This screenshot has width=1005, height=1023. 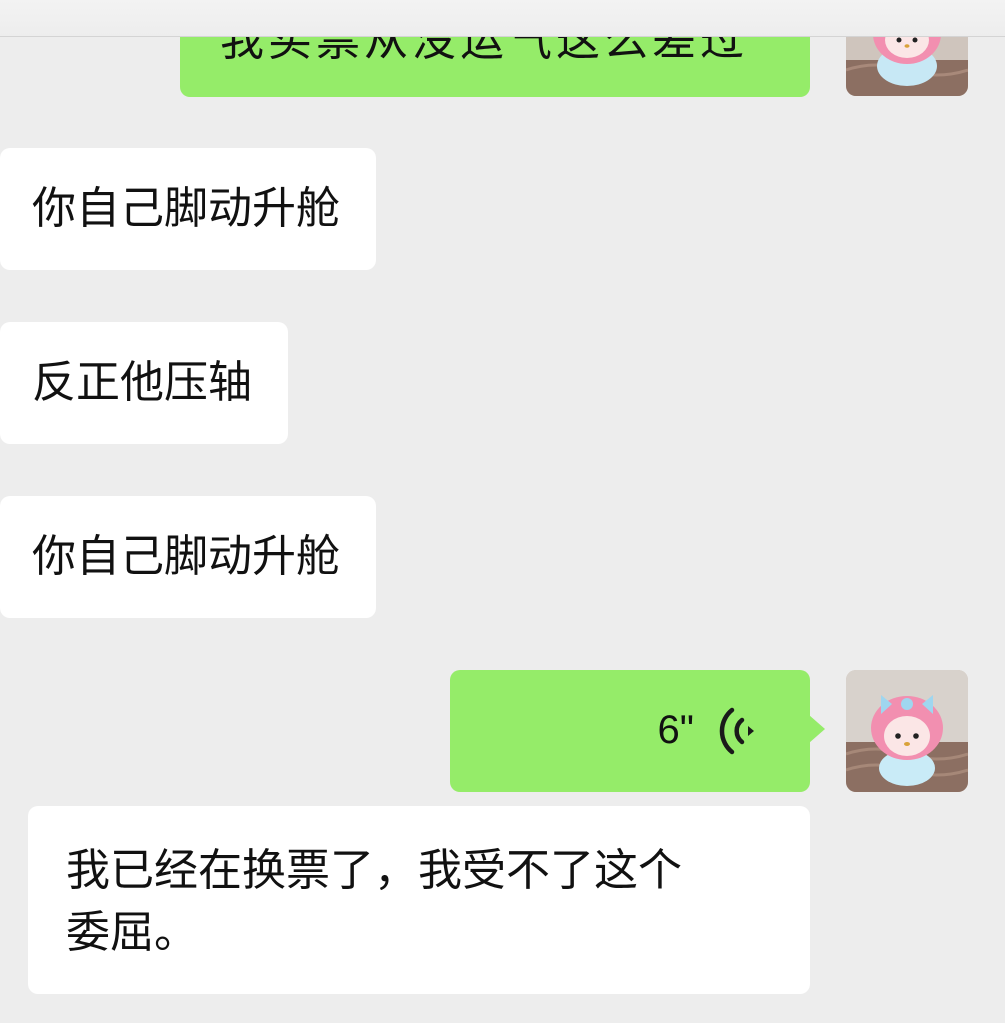 I want to click on incoming-message-bubble: 我已经在换票了，我受不了这个 委屈。, so click(x=419, y=900).